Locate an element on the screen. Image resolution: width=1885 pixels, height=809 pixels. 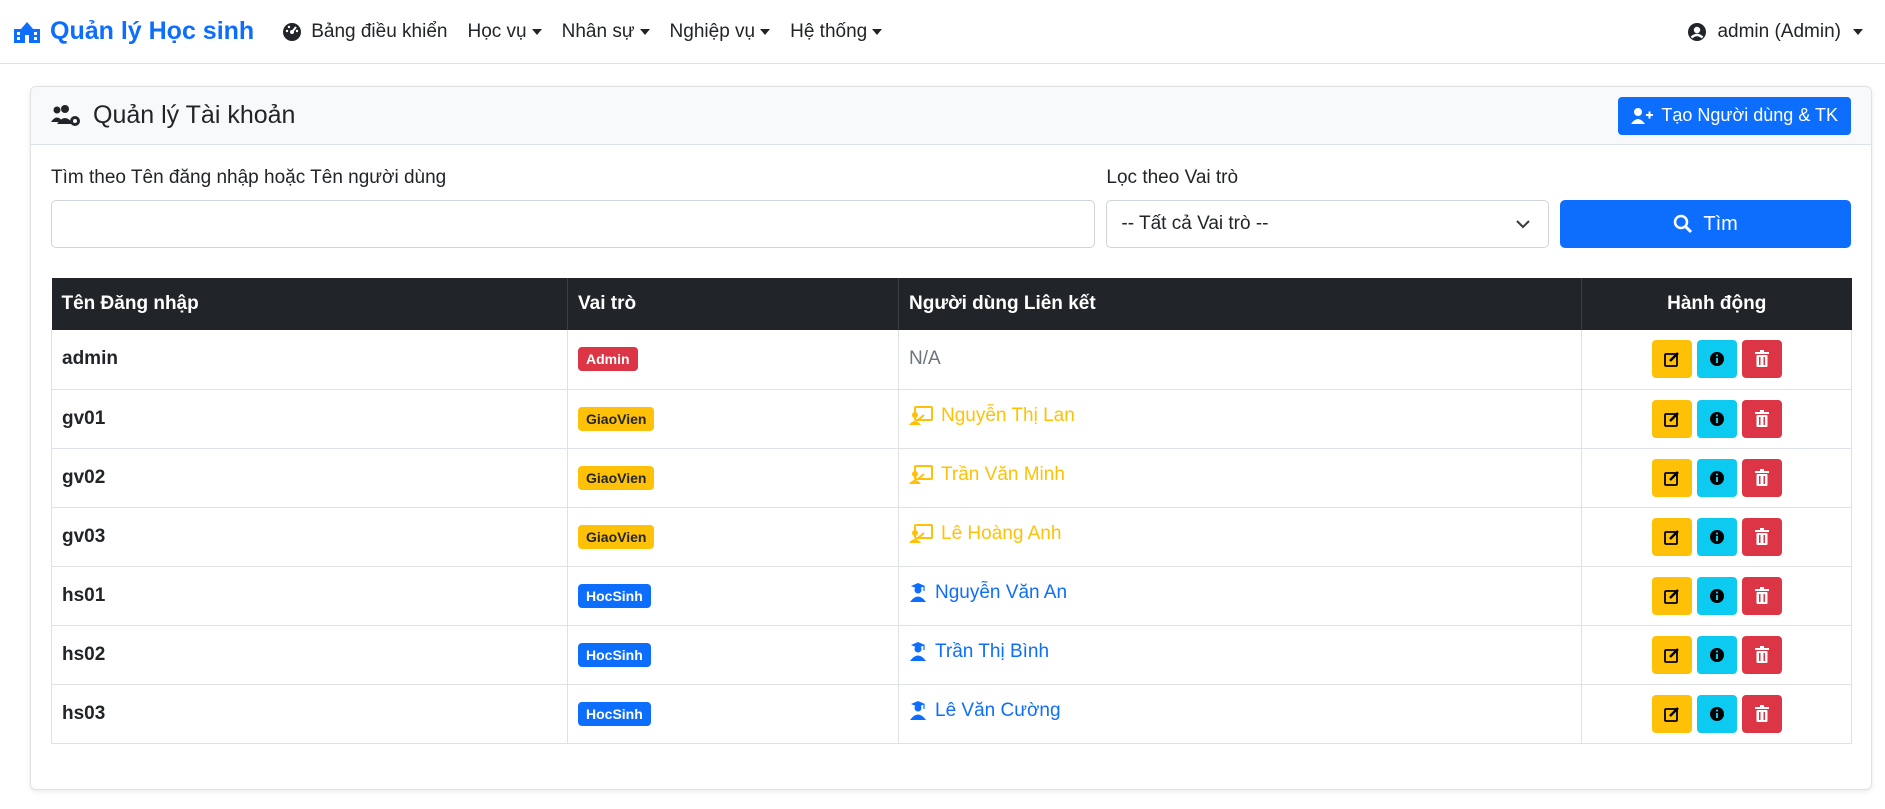
role-cell: Admin is located at coordinates (733, 360).